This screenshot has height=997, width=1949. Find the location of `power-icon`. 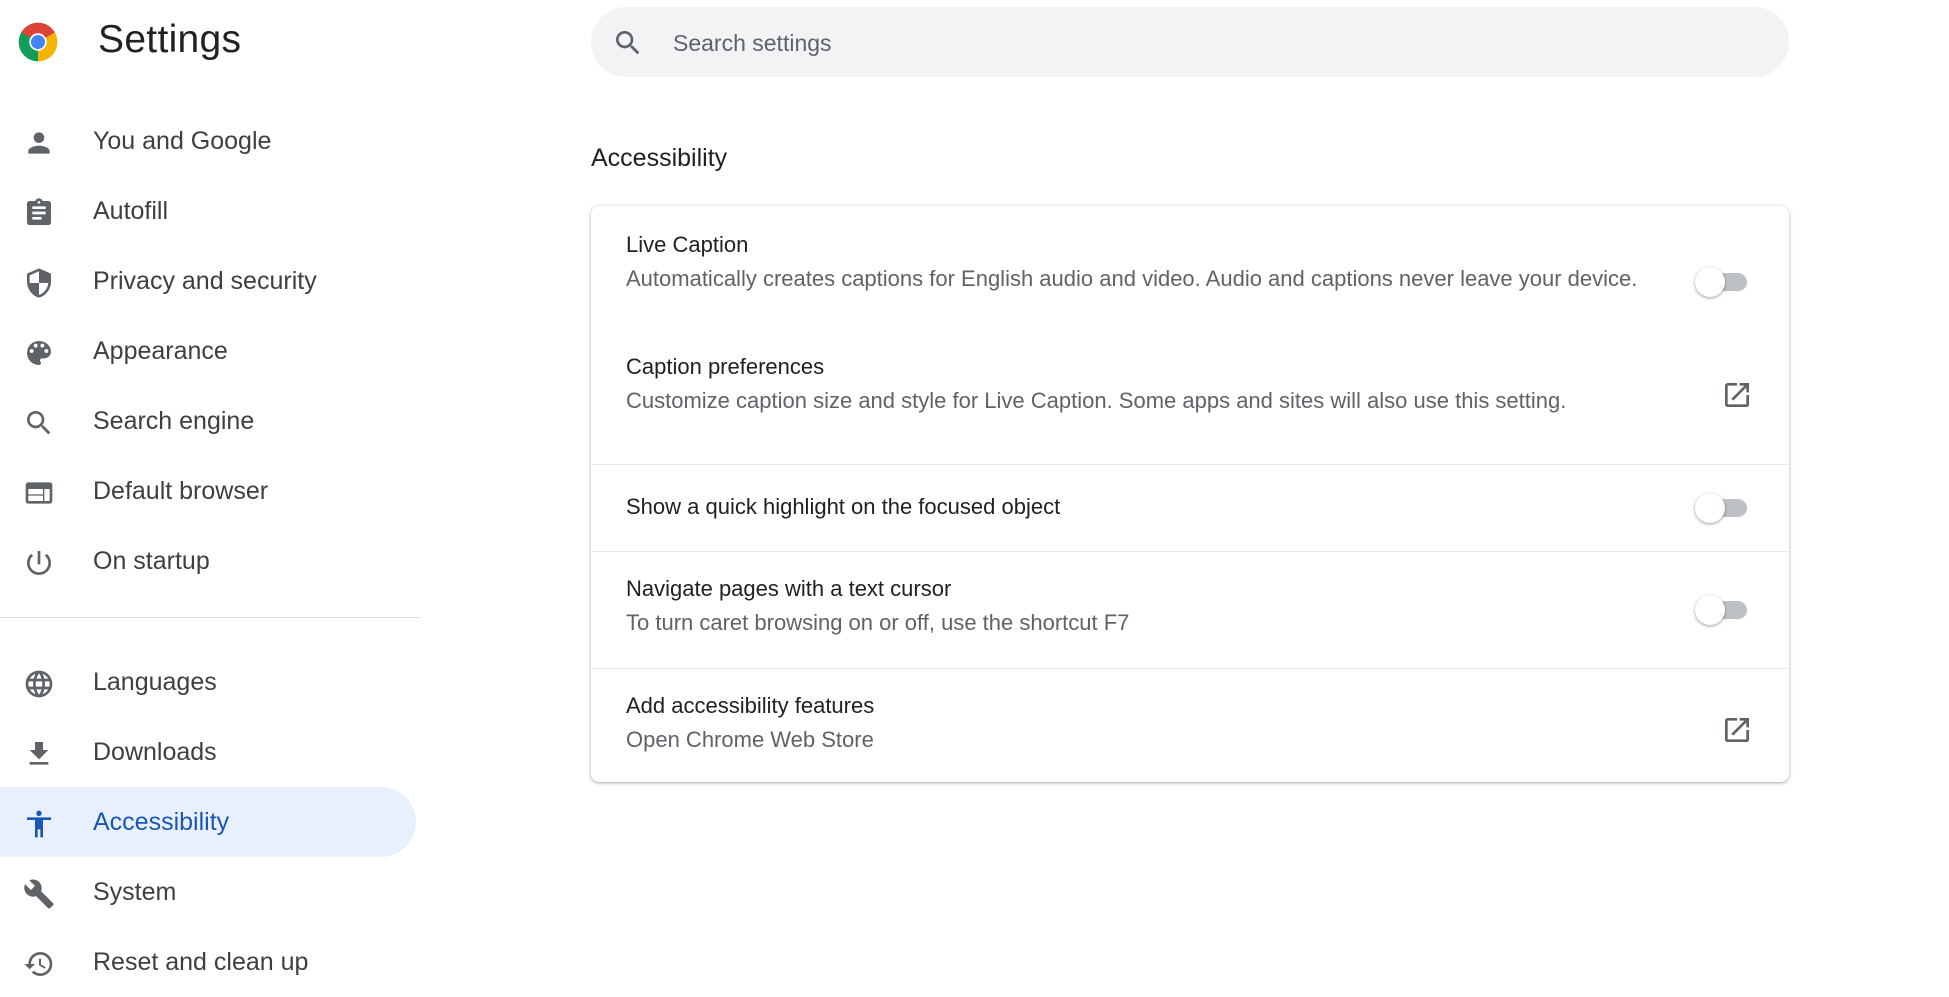

power-icon is located at coordinates (39, 563).